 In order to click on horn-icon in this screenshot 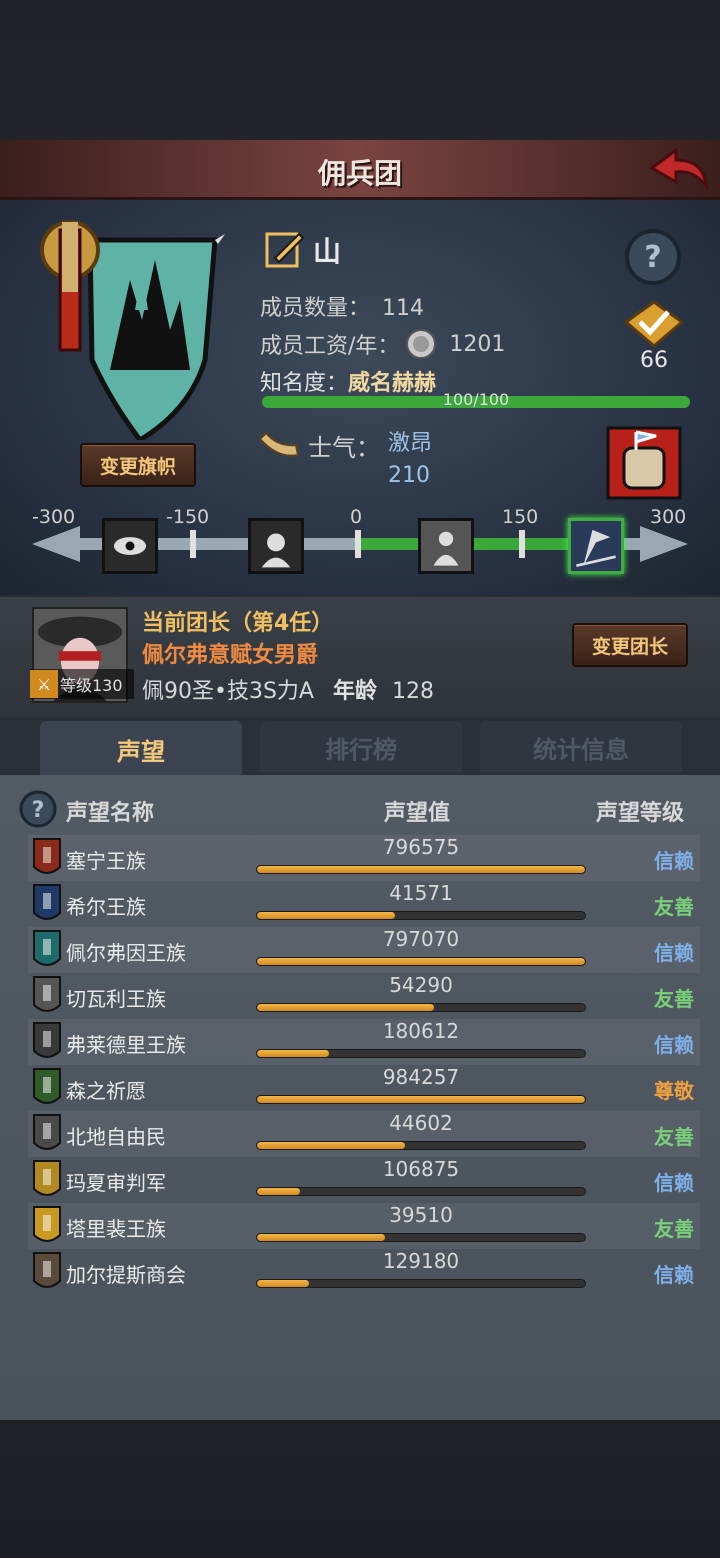, I will do `click(279, 444)`.